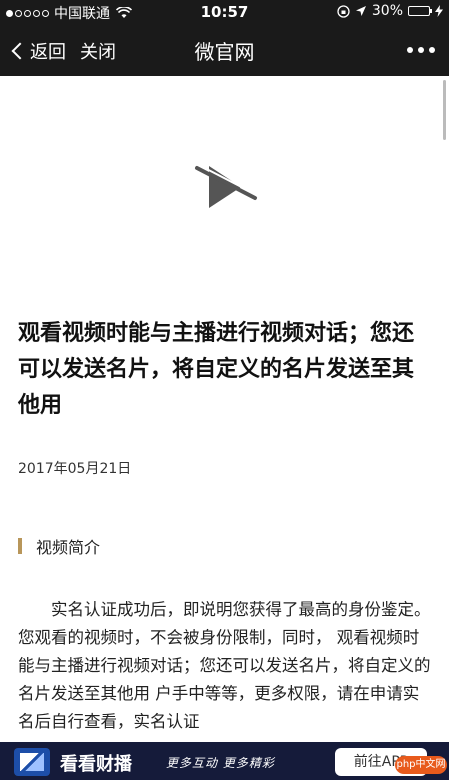 This screenshot has width=449, height=780. I want to click on banner-slogan: 更多互动 更多精彩, so click(220, 763).